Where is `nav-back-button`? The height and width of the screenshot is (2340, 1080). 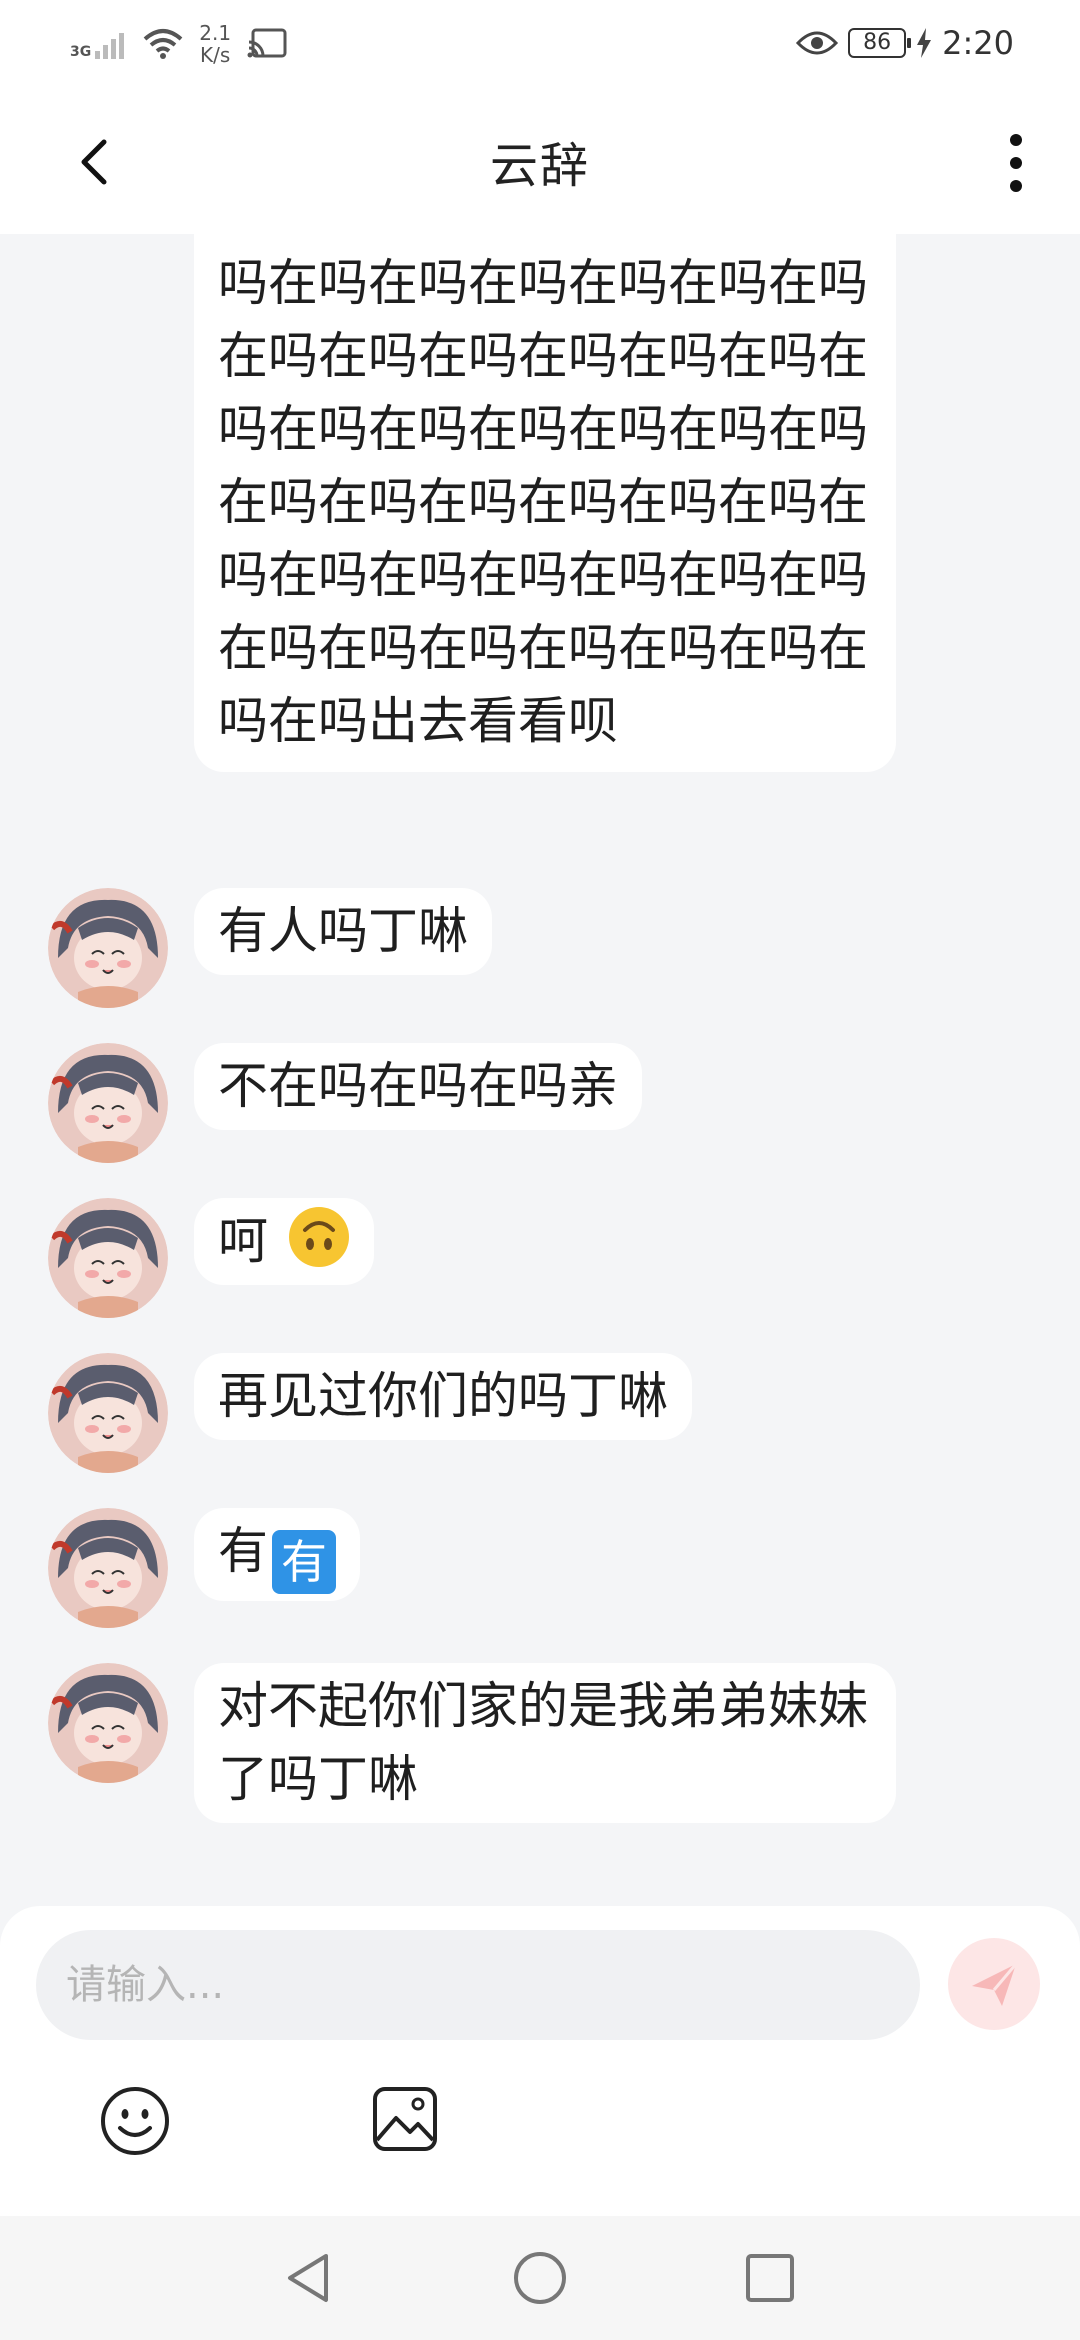 nav-back-button is located at coordinates (310, 2278).